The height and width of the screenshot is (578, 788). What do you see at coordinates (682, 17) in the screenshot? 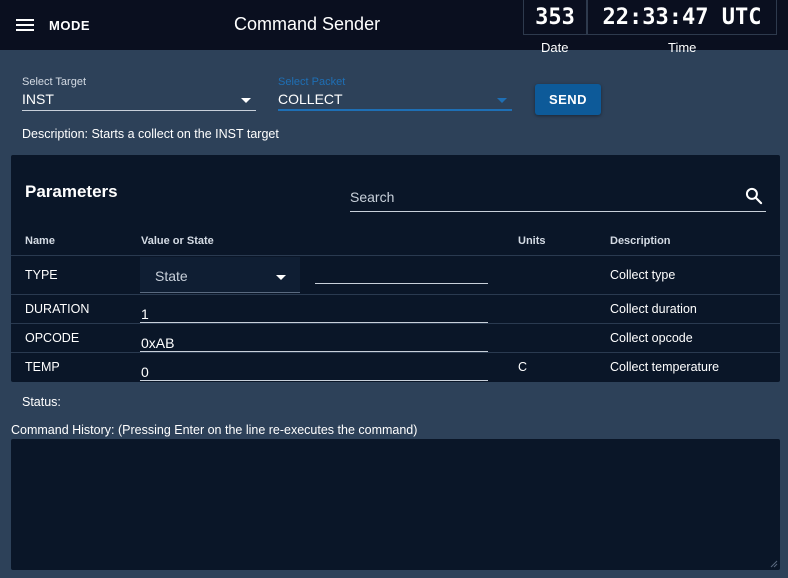
I see `clock-time-value: 22:33:47 UTC` at bounding box center [682, 17].